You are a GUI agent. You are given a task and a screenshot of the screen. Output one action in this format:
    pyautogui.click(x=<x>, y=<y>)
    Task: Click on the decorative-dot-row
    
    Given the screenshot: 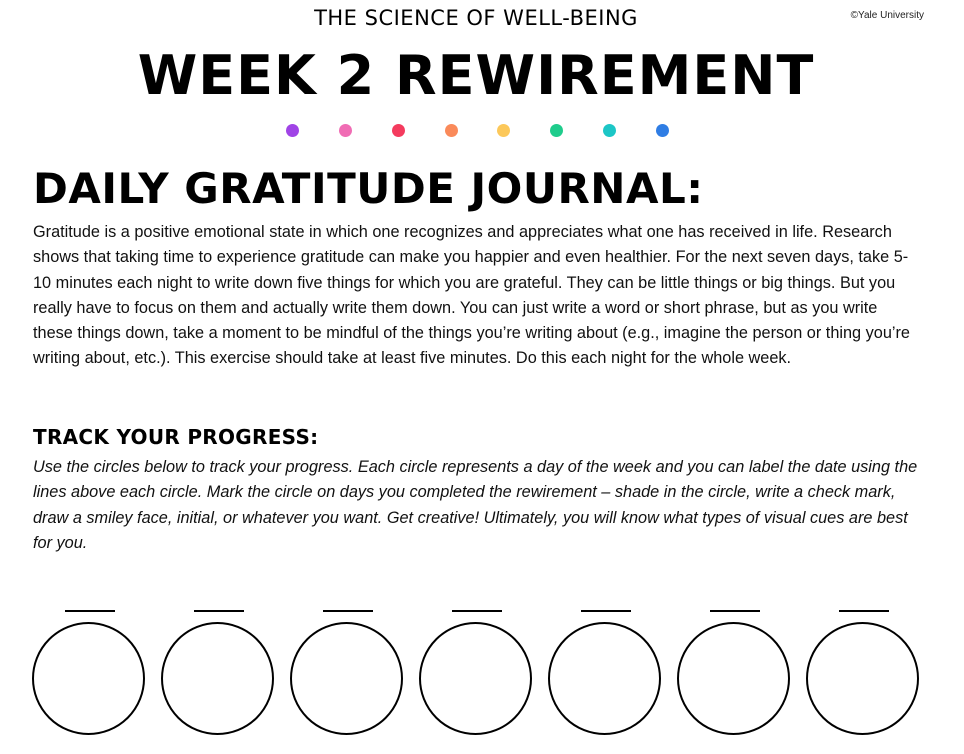 What is the action you would take?
    pyautogui.click(x=482, y=131)
    